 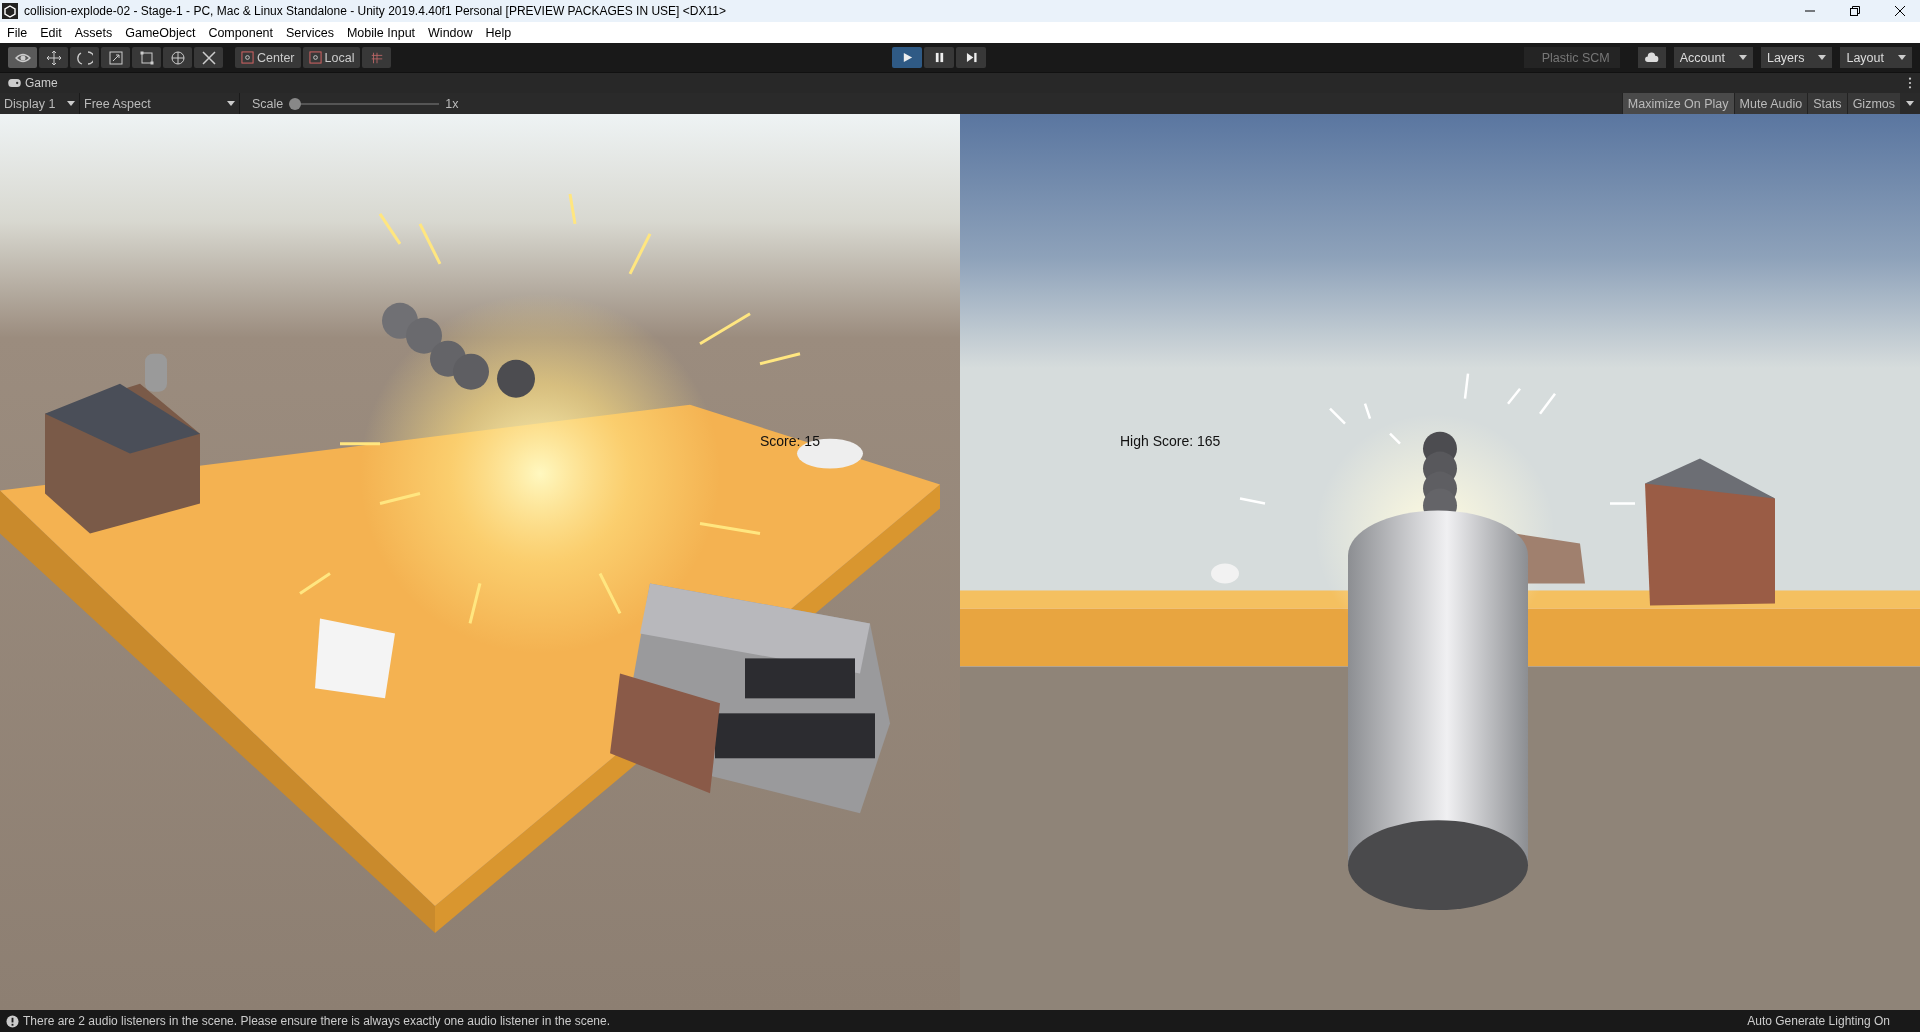 What do you see at coordinates (160, 32) in the screenshot?
I see `menu-item: GameObject` at bounding box center [160, 32].